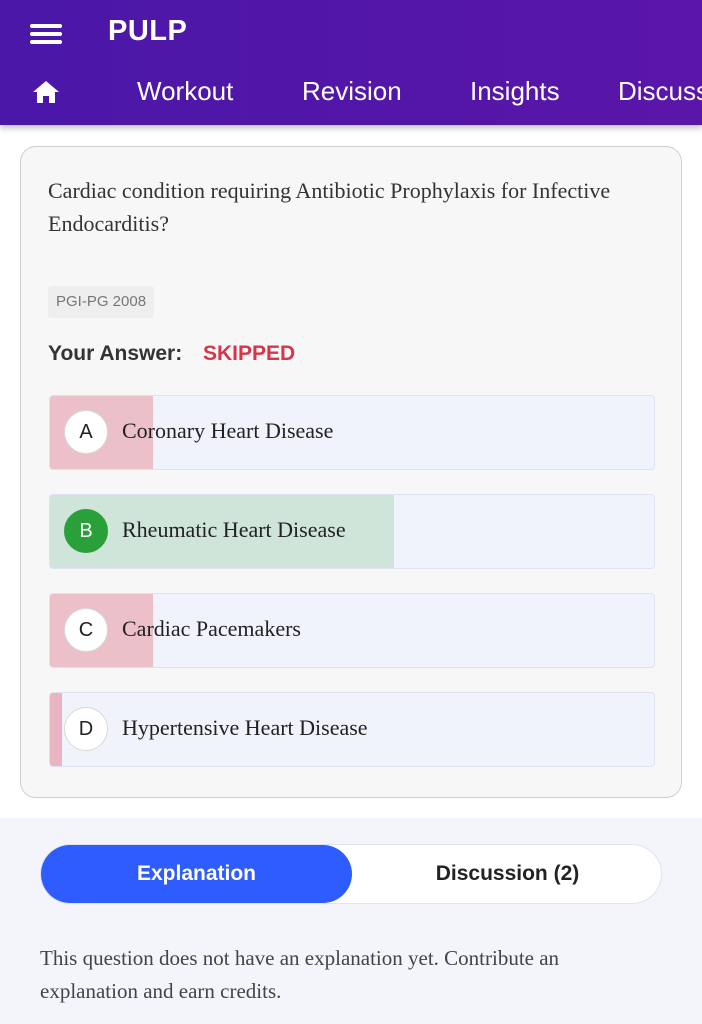  Describe the element at coordinates (515, 91) in the screenshot. I see `tab-insights: Insights` at that location.